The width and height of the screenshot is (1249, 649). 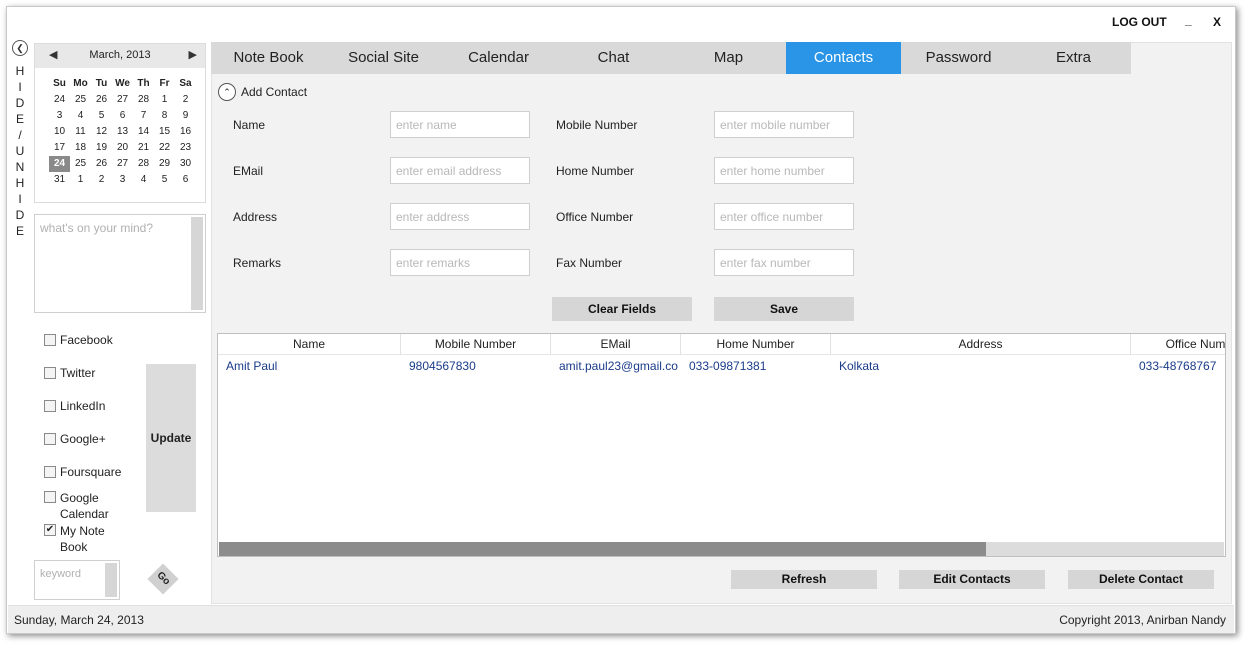 I want to click on refresh-button: Refresh, so click(x=804, y=579).